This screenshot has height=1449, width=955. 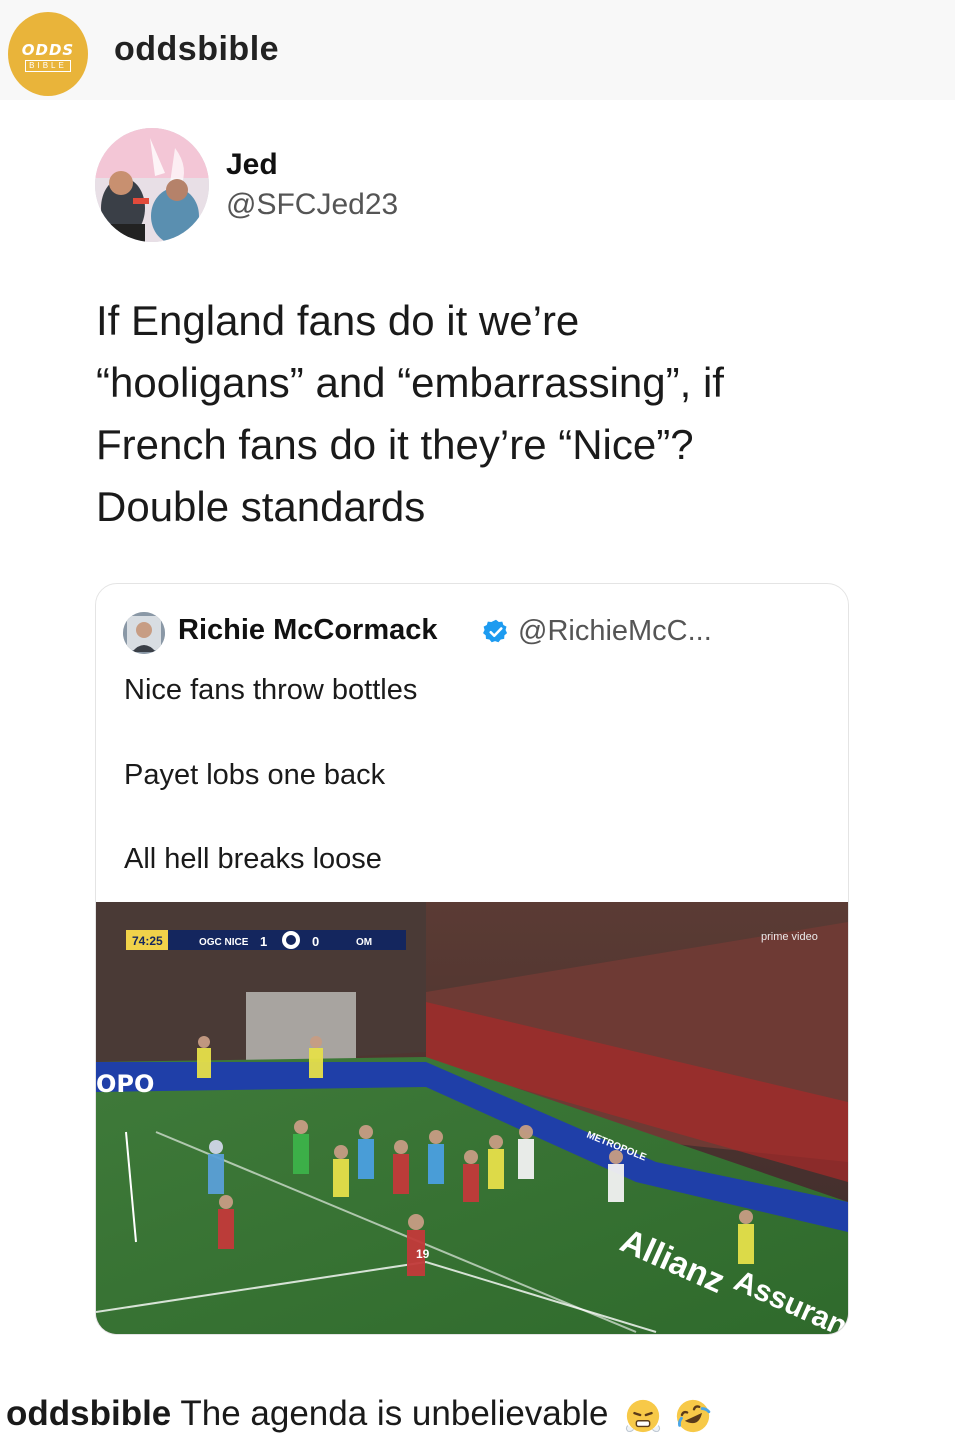 What do you see at coordinates (88, 1413) in the screenshot?
I see `caption-username: oddsbible` at bounding box center [88, 1413].